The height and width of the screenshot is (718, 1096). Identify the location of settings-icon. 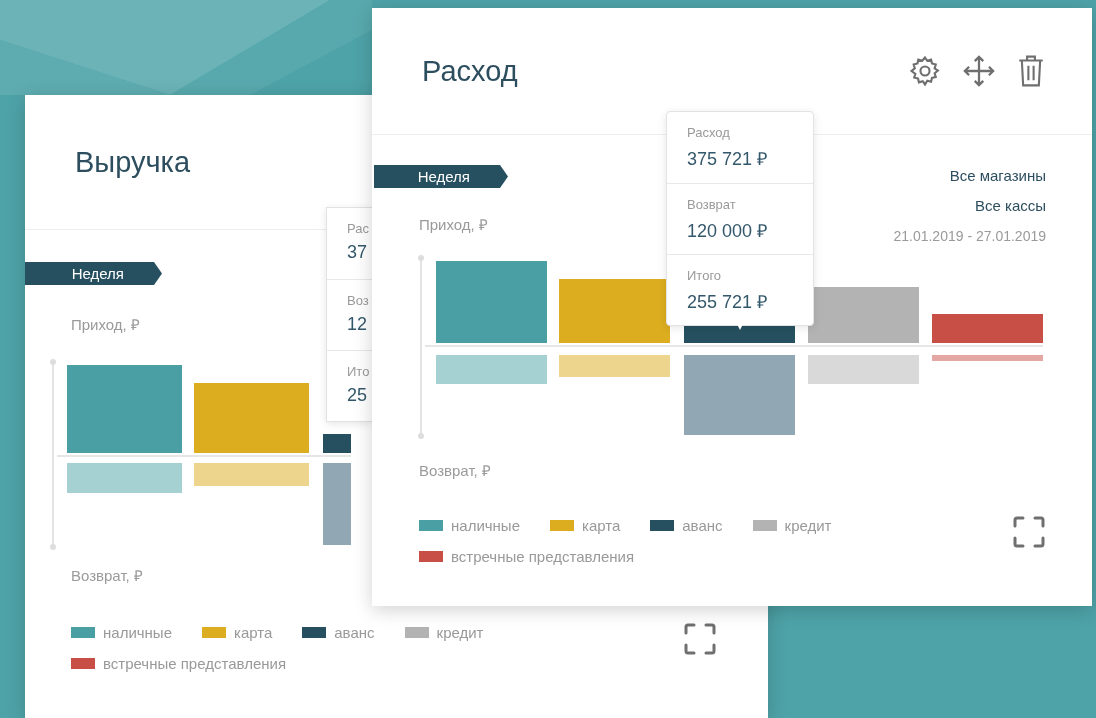
(925, 71).